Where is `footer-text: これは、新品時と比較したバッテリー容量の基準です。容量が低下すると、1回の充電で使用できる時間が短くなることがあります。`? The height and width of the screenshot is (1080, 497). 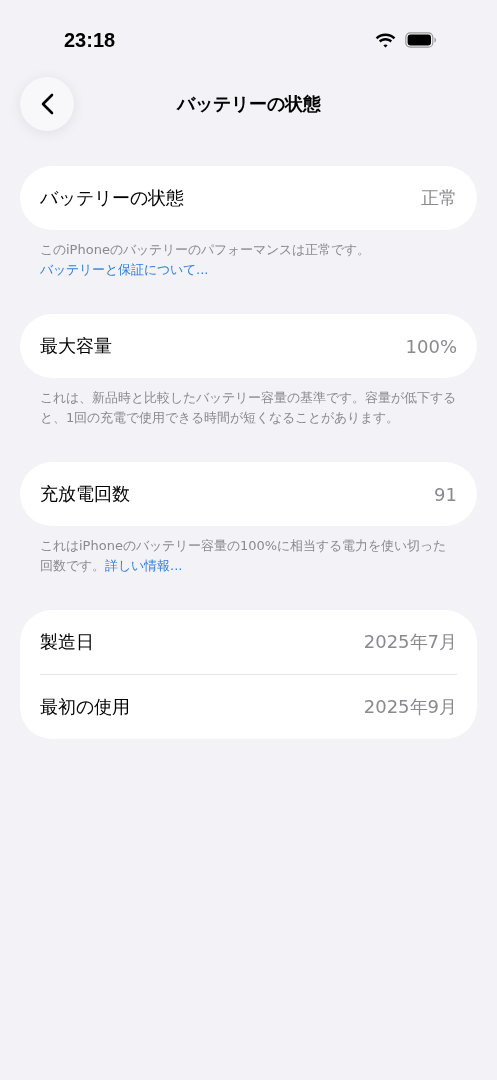
footer-text: これは、新品時と比較したバッテリー容量の基準です。容量が低下すると、1回の充電で使用できる時間が短くなることがあります。 is located at coordinates (248, 408).